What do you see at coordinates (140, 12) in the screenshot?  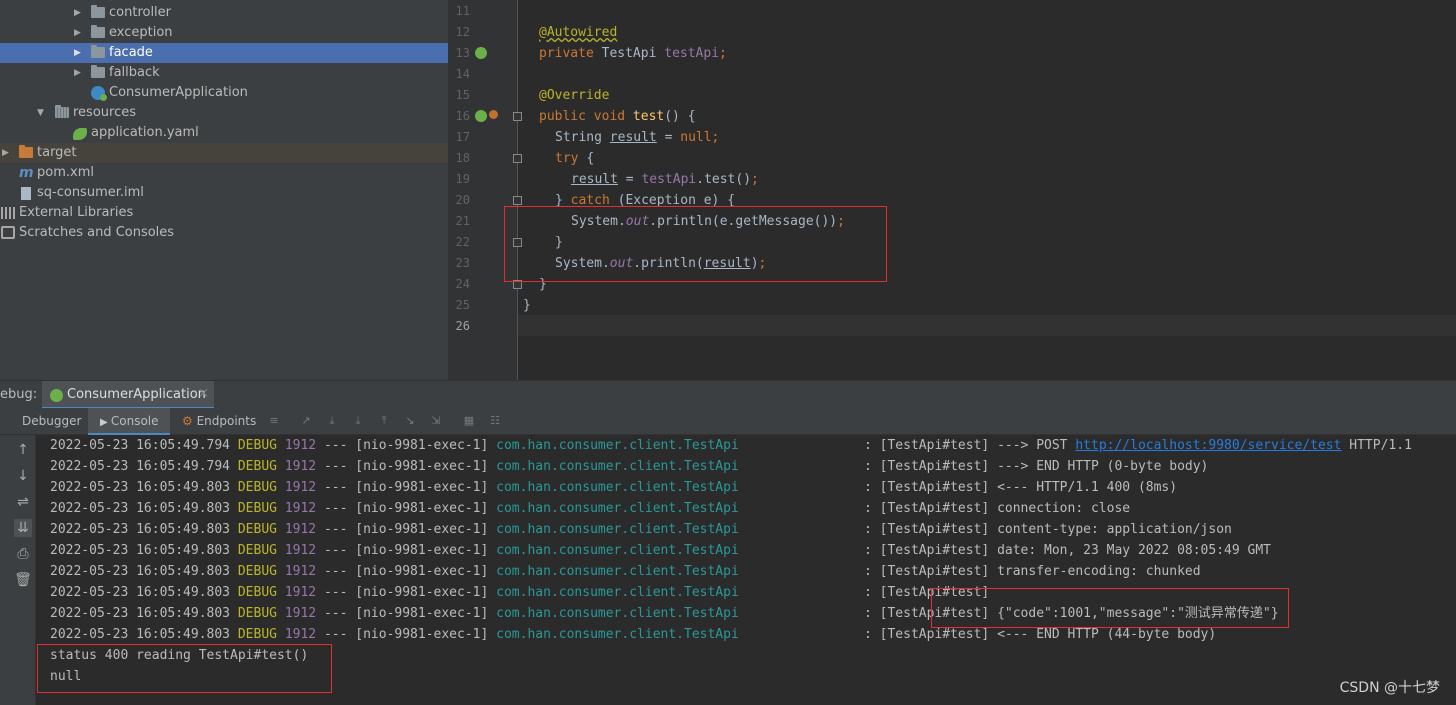 I see `tree-item-label: controller` at bounding box center [140, 12].